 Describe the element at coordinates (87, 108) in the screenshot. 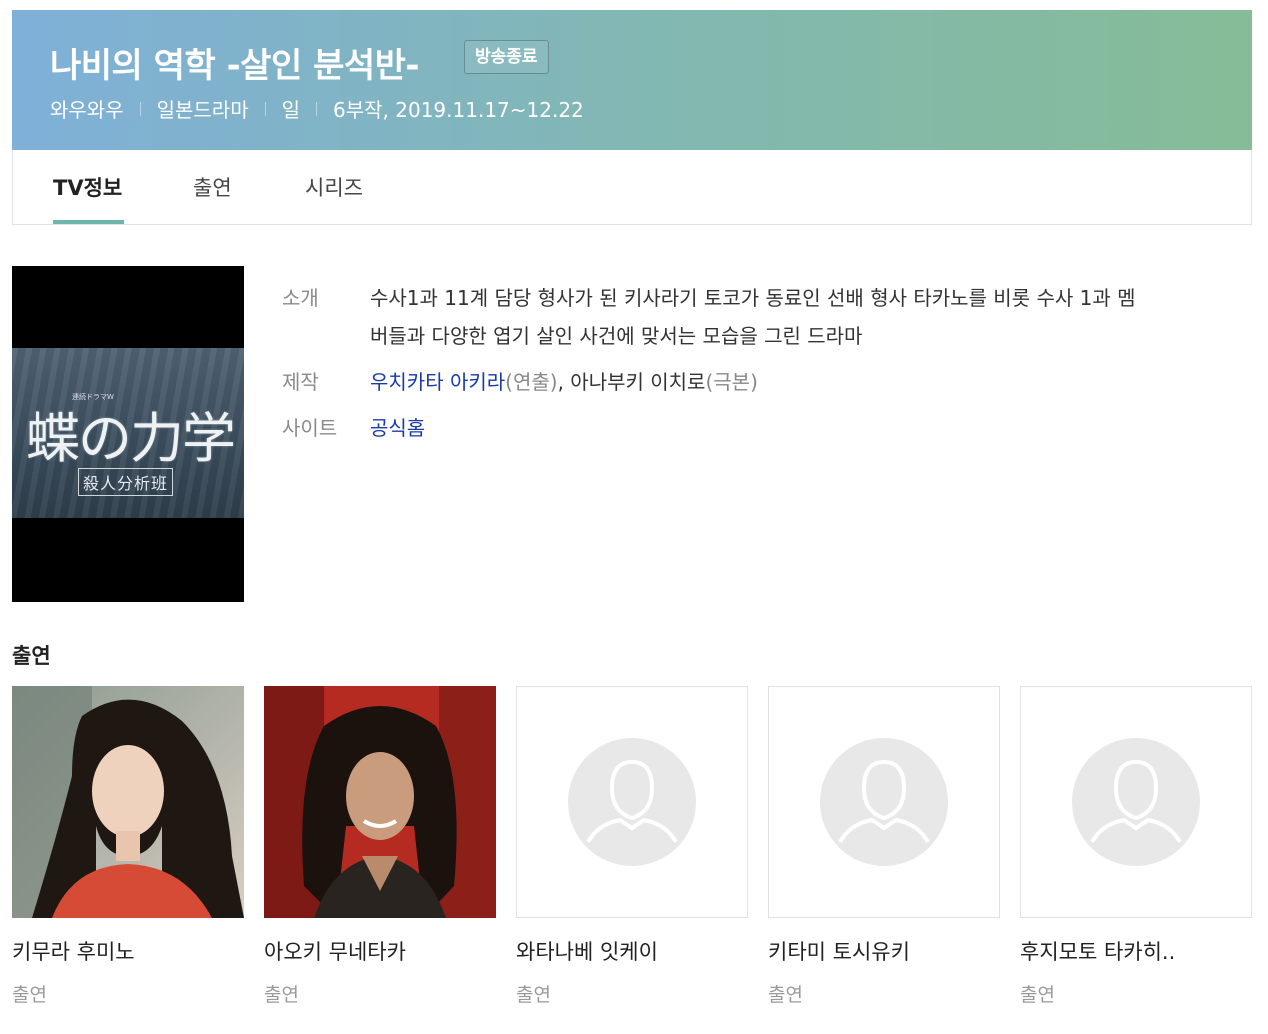

I see `meta-channel: 와우와우` at that location.